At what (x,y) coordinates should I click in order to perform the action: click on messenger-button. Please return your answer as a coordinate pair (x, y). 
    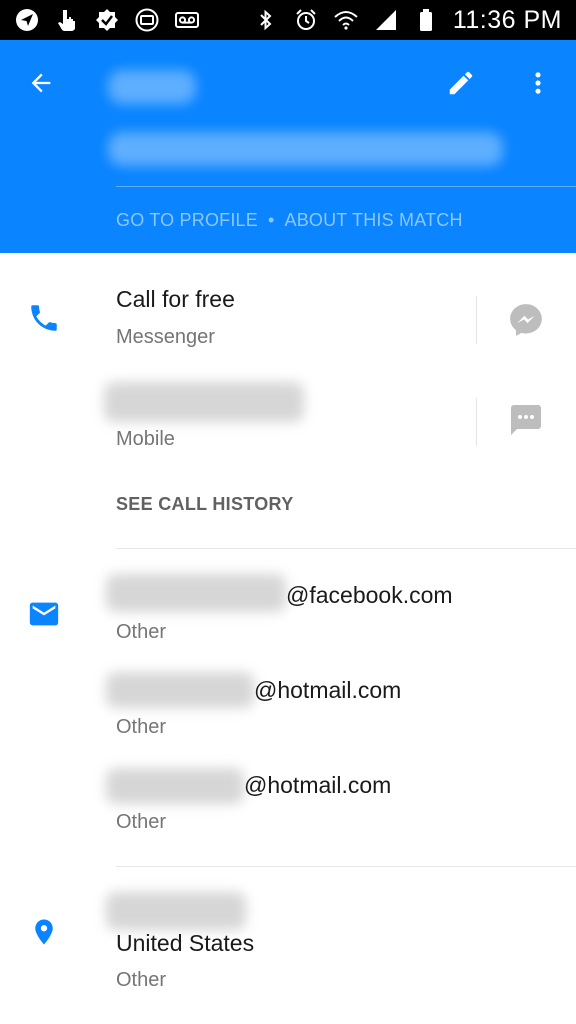
    Looking at the image, I should click on (526, 322).